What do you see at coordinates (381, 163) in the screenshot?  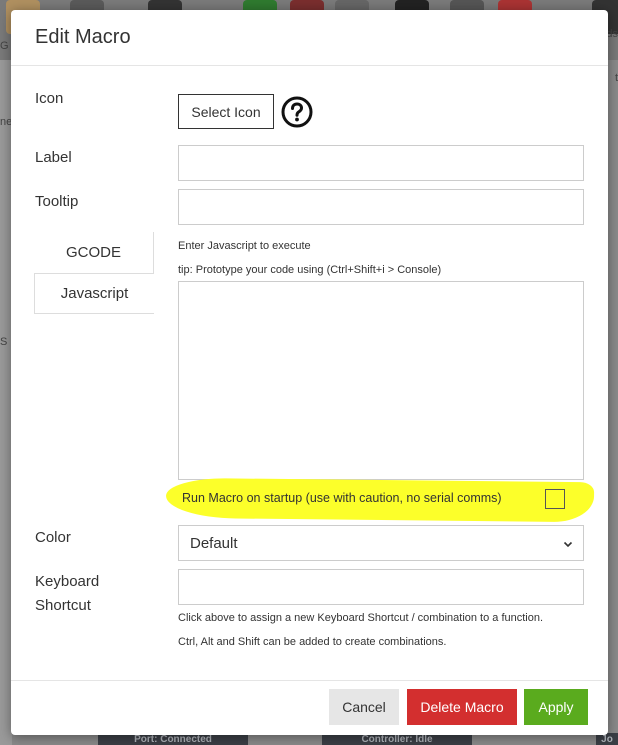 I see `label-input` at bounding box center [381, 163].